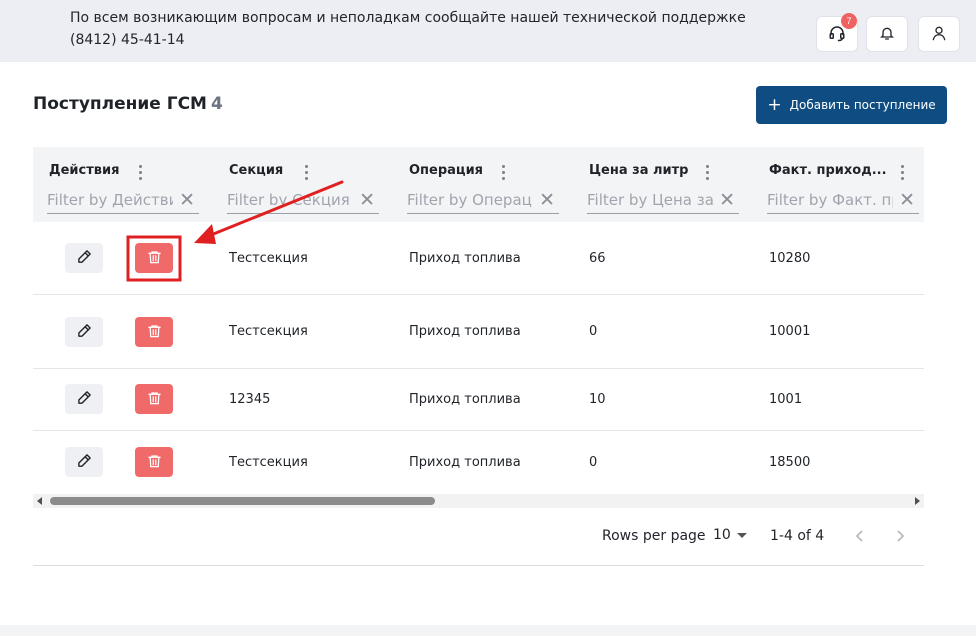  I want to click on cell-price: 66, so click(597, 258).